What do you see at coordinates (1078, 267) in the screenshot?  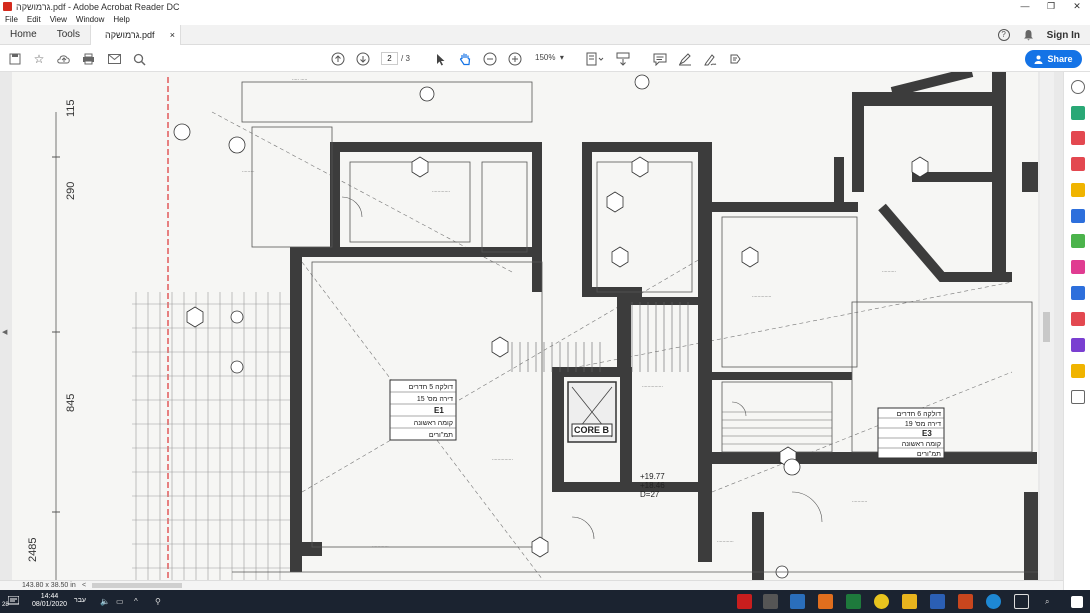 I see `fill-and-sign-icon` at bounding box center [1078, 267].